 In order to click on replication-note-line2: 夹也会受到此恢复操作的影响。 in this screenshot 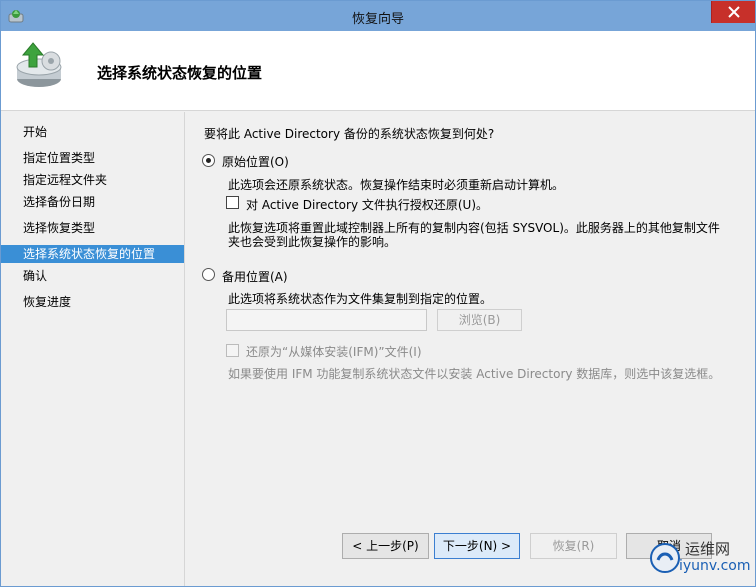, I will do `click(312, 242)`.